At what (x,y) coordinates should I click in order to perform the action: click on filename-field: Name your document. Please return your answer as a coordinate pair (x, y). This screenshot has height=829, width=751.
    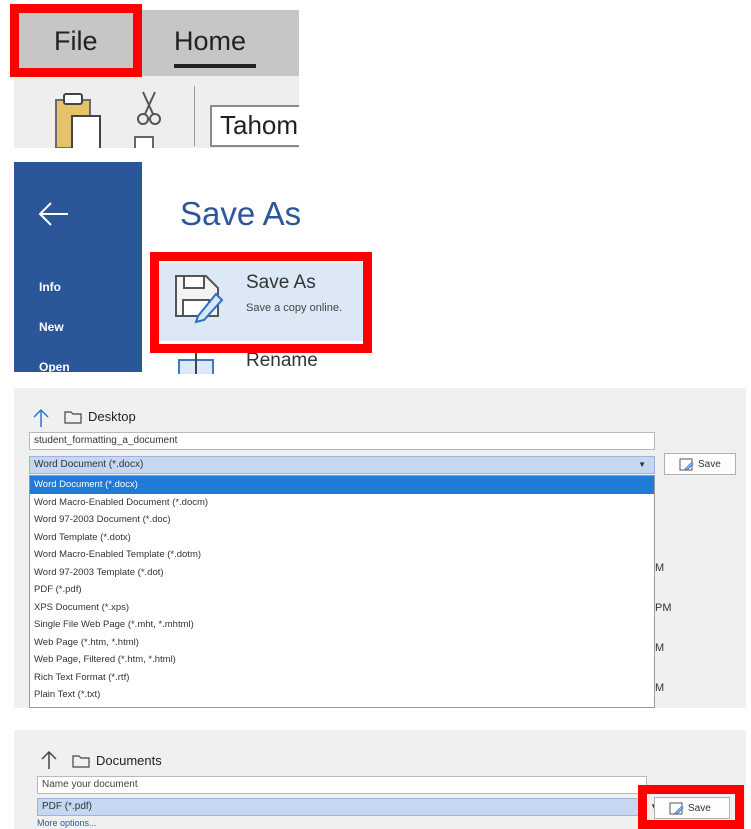
    Looking at the image, I should click on (342, 785).